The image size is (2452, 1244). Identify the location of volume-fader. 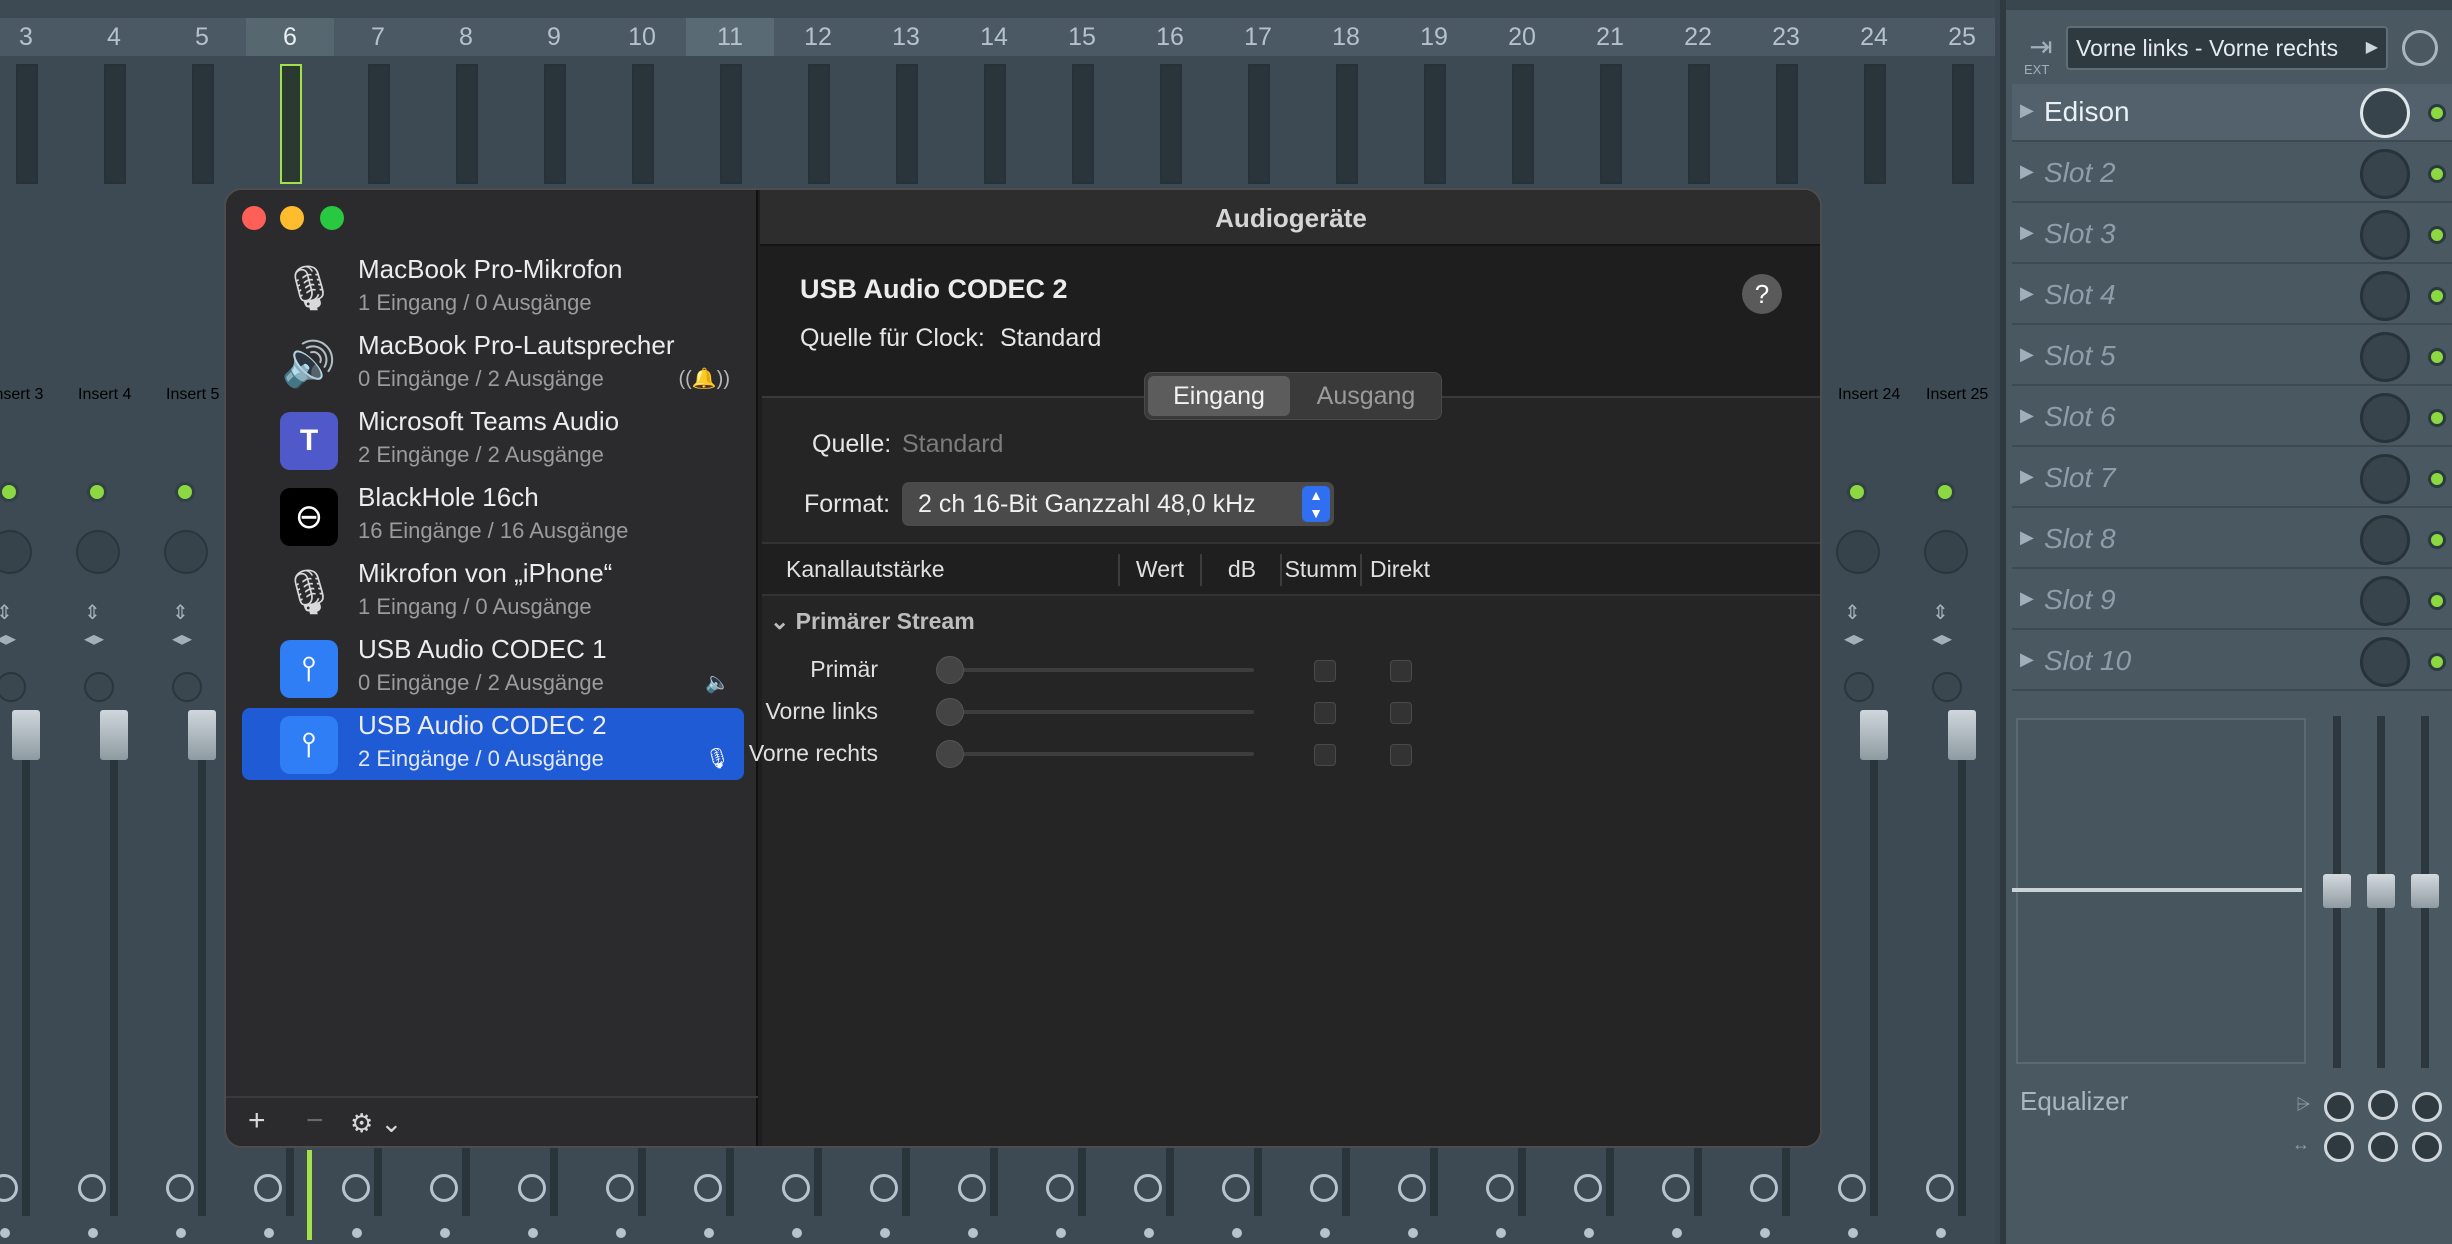
(26, 735).